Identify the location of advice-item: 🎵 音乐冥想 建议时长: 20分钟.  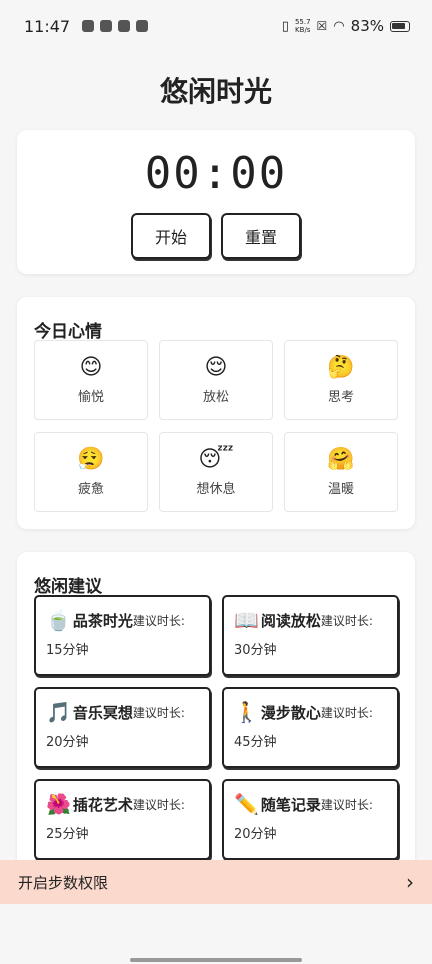
(122, 727).